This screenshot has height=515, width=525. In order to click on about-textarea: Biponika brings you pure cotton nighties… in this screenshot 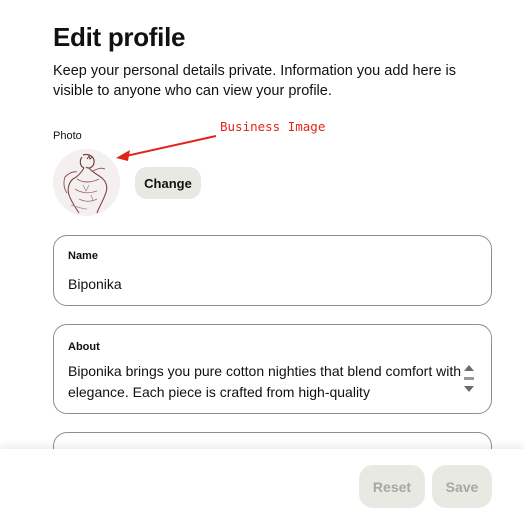, I will do `click(266, 382)`.